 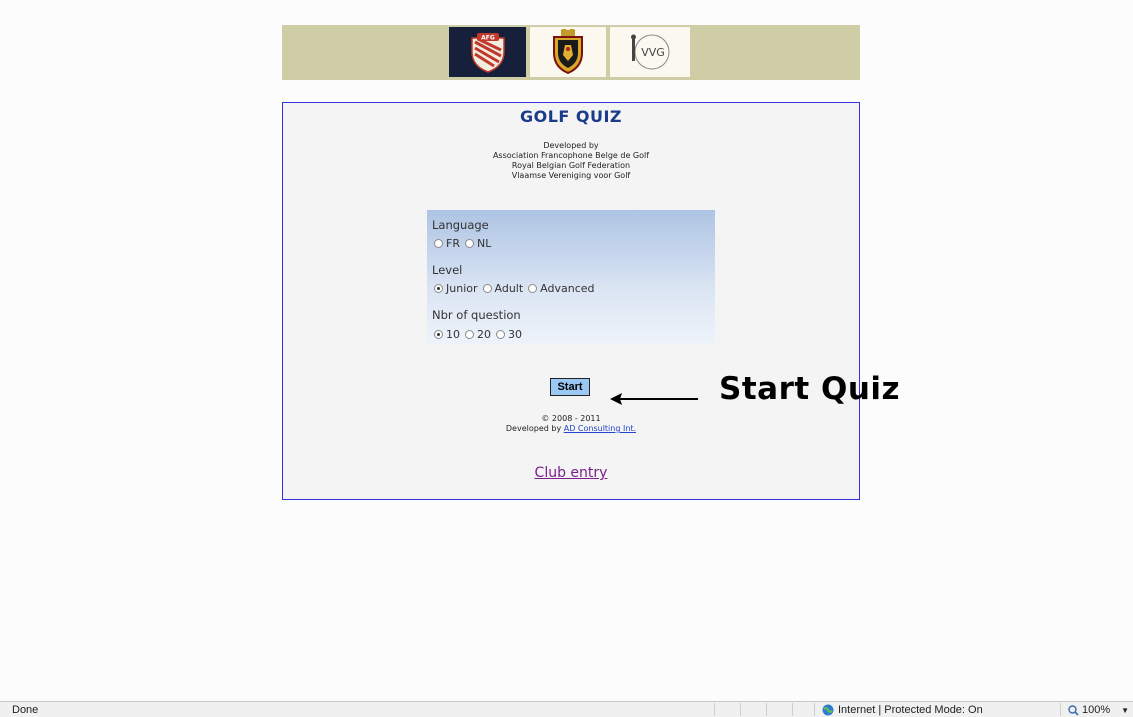 I want to click on level-label: Level, so click(x=447, y=270).